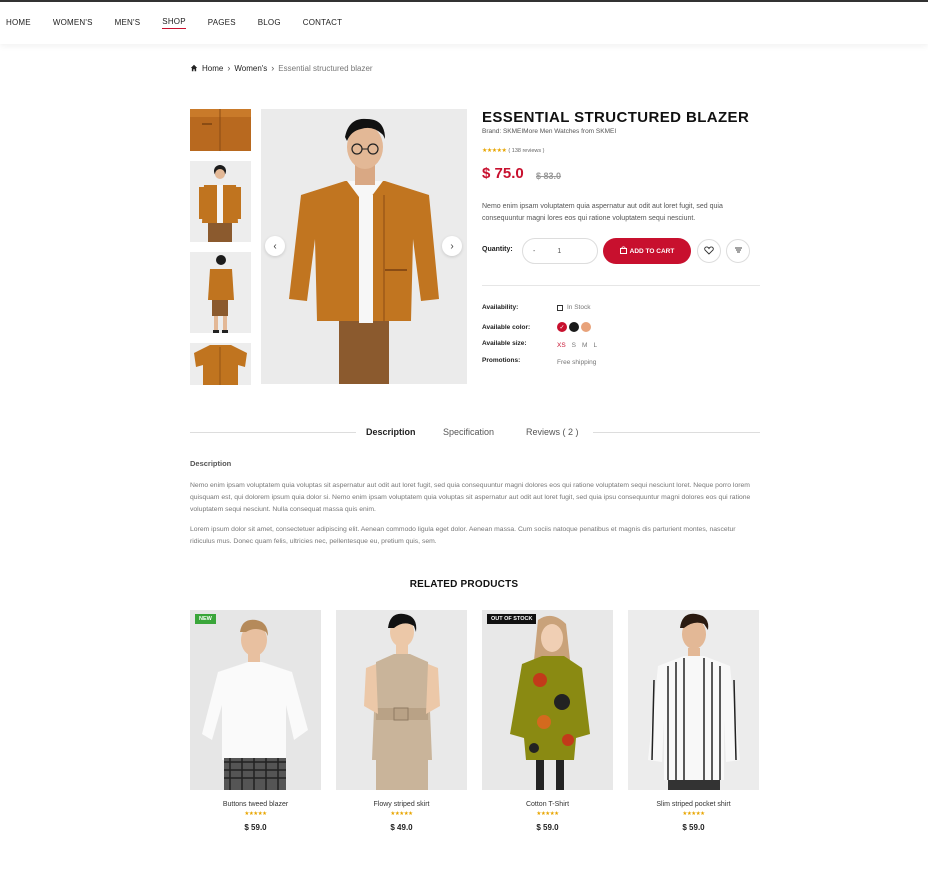  What do you see at coordinates (250, 68) in the screenshot?
I see `breadcrumb-category: Women's` at bounding box center [250, 68].